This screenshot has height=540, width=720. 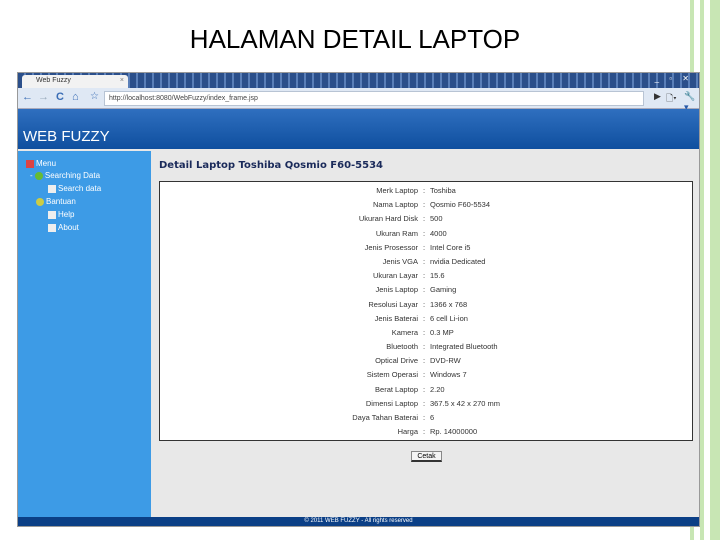 I want to click on detail-row: Jenis Baterai:6 cell Li-ion, so click(x=426, y=321).